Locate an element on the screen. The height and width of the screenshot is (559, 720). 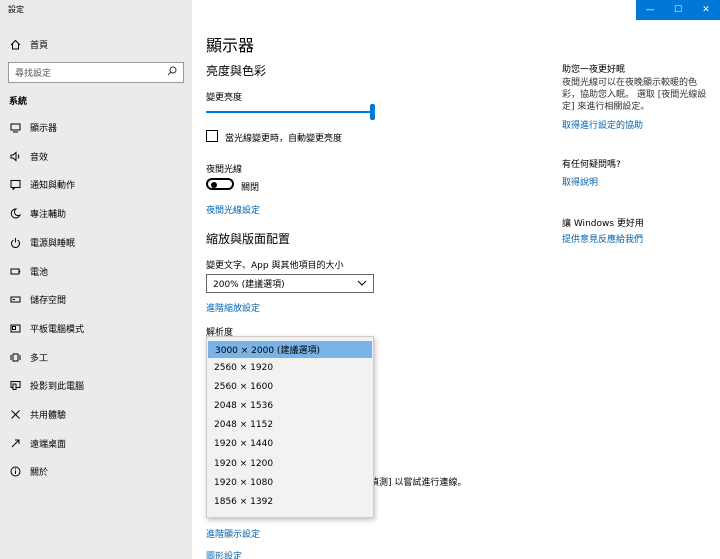
brightness-slider-track is located at coordinates (290, 112).